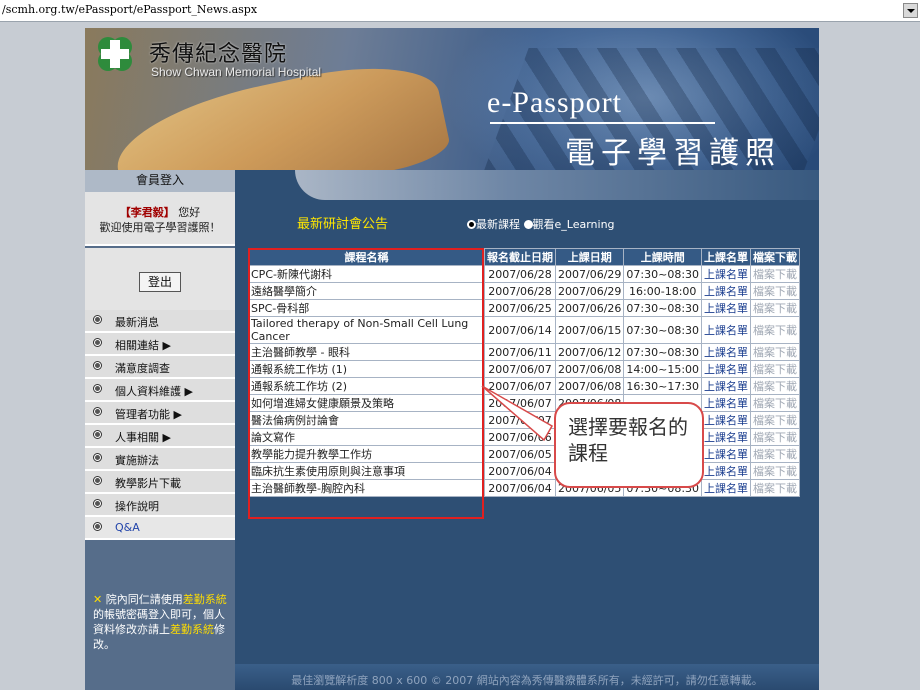  What do you see at coordinates (554, 102) in the screenshot?
I see `epassport-title: e-Passport` at bounding box center [554, 102].